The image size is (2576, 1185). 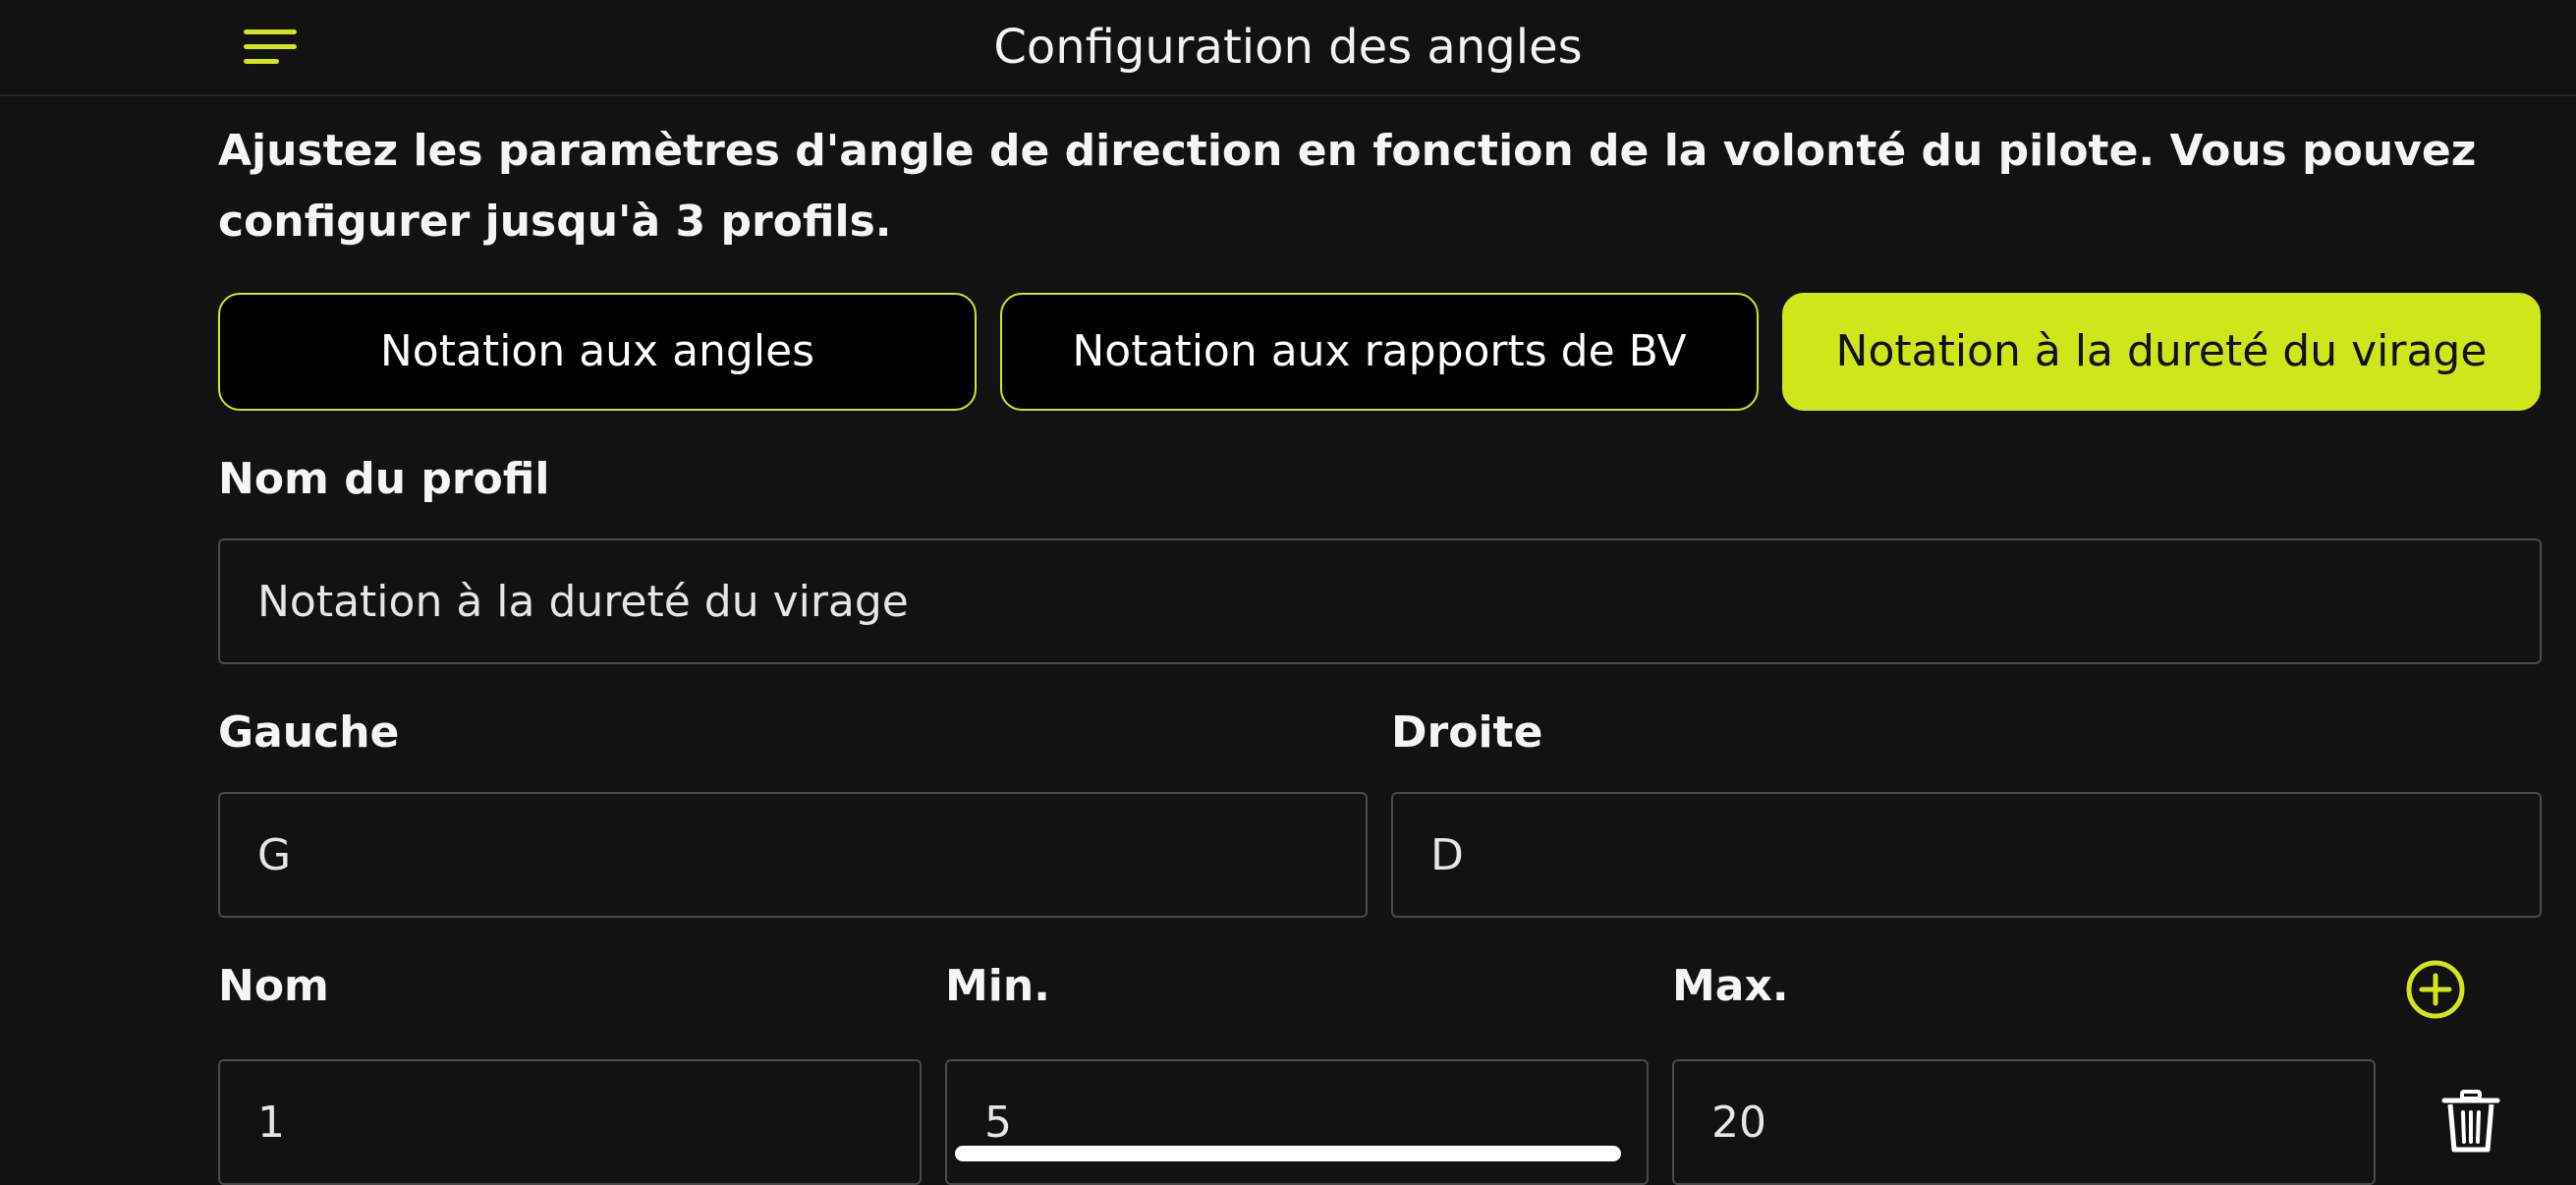 What do you see at coordinates (271, 48) in the screenshot?
I see `hamburger-menu-icon` at bounding box center [271, 48].